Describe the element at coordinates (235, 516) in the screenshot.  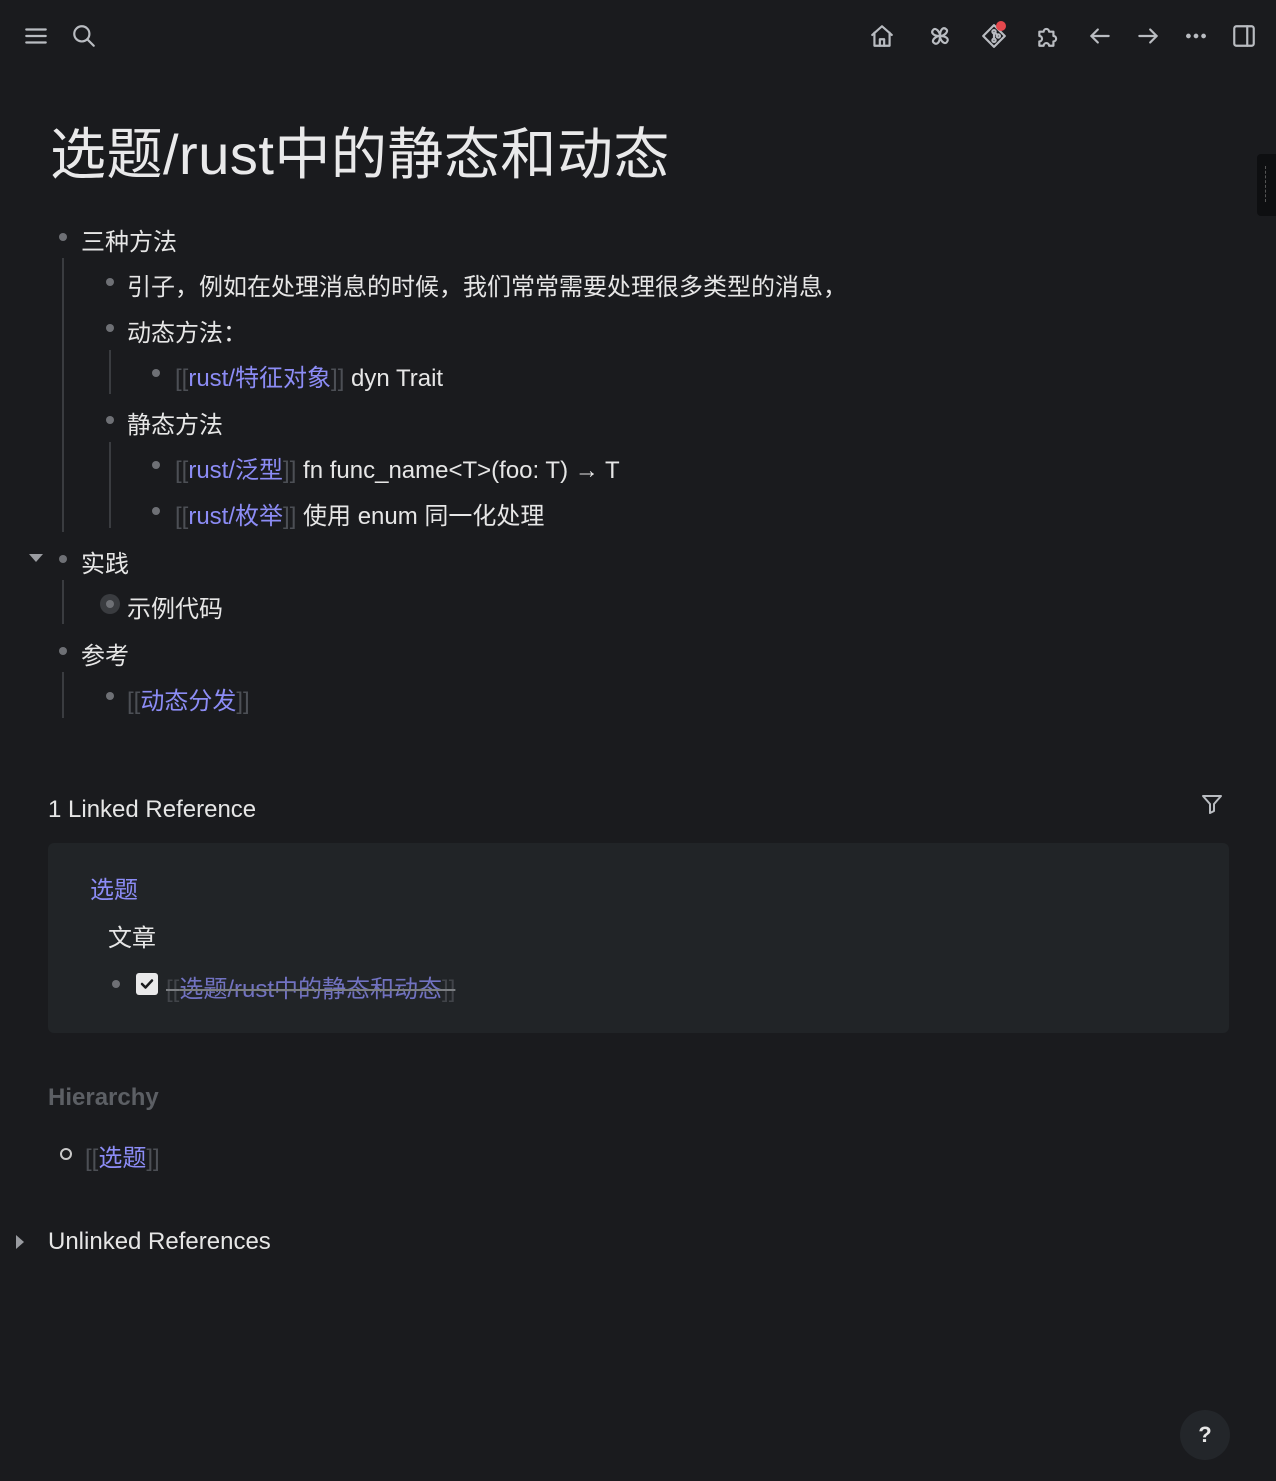
I see `page-link: rust/枚举` at that location.